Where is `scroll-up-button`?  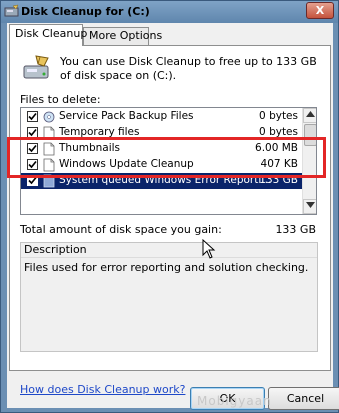 scroll-up-button is located at coordinates (309, 115).